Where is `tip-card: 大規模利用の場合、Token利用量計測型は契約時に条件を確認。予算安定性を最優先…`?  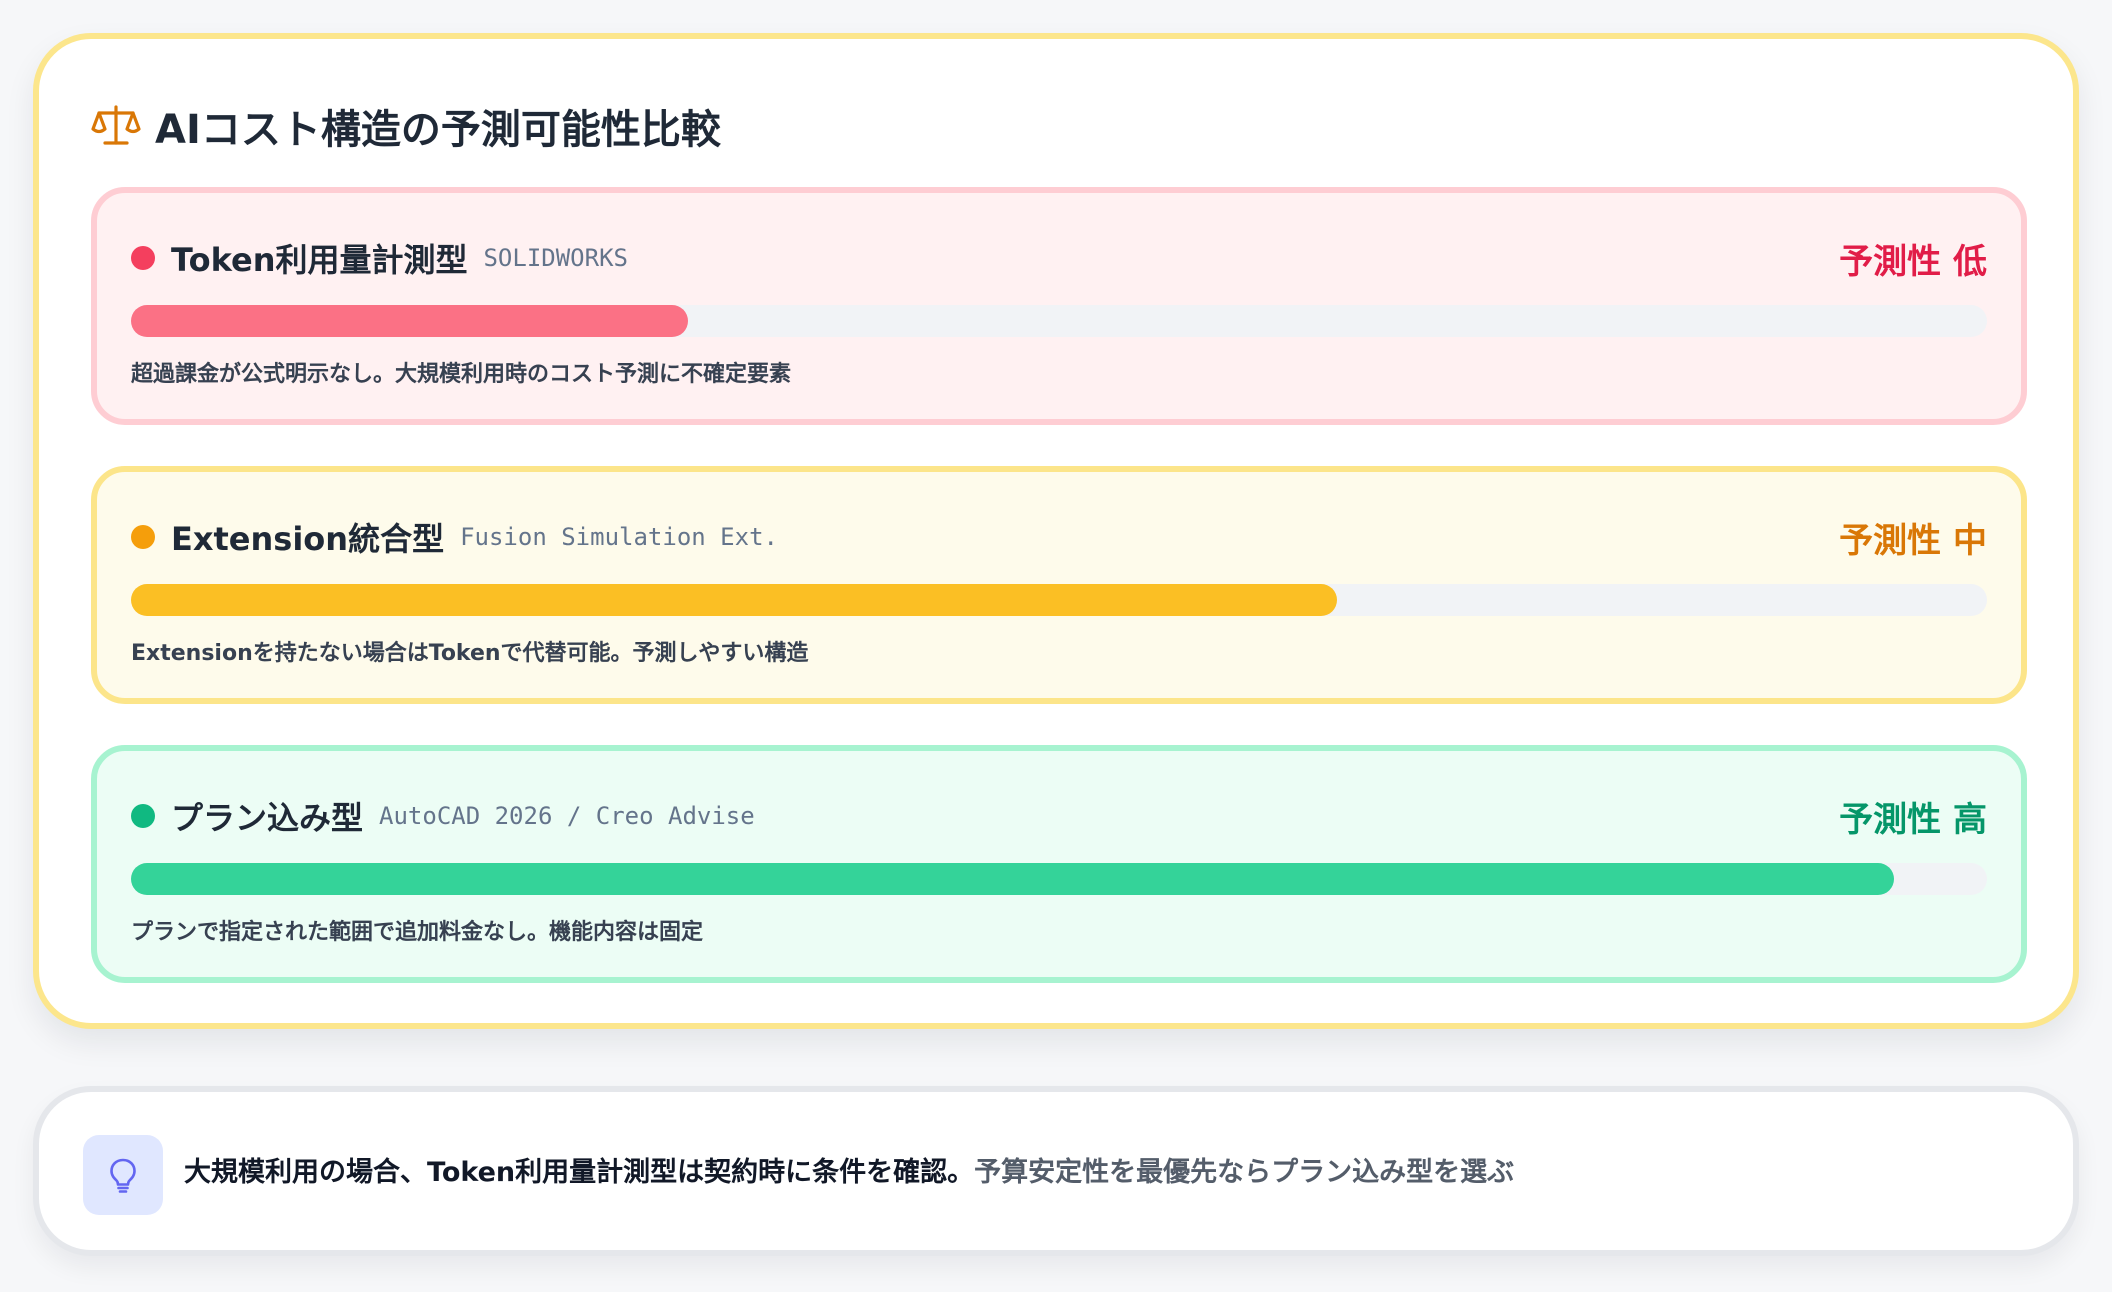 tip-card: 大規模利用の場合、Token利用量計測型は契約時に条件を確認。予算安定性を最優先… is located at coordinates (1056, 1171).